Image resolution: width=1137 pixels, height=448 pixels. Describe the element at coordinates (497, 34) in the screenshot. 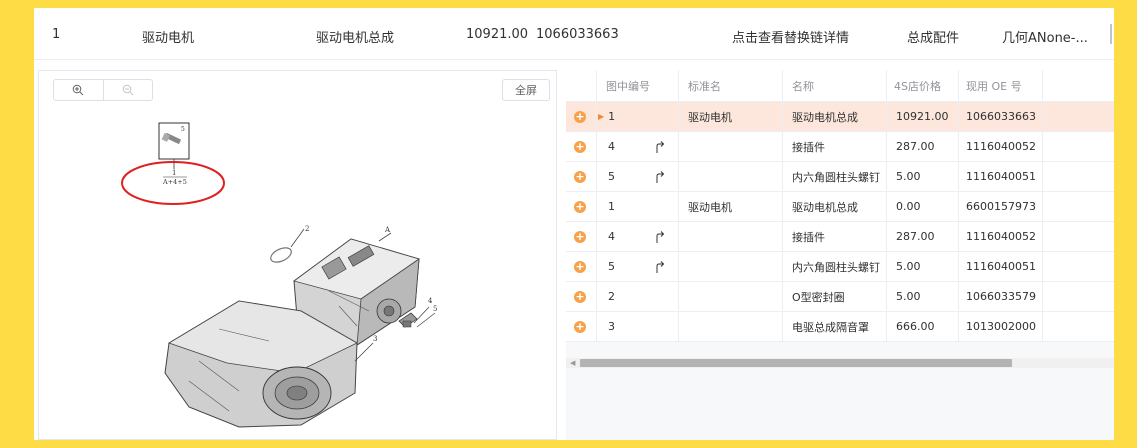

I see `summary-price: 10921.00` at that location.